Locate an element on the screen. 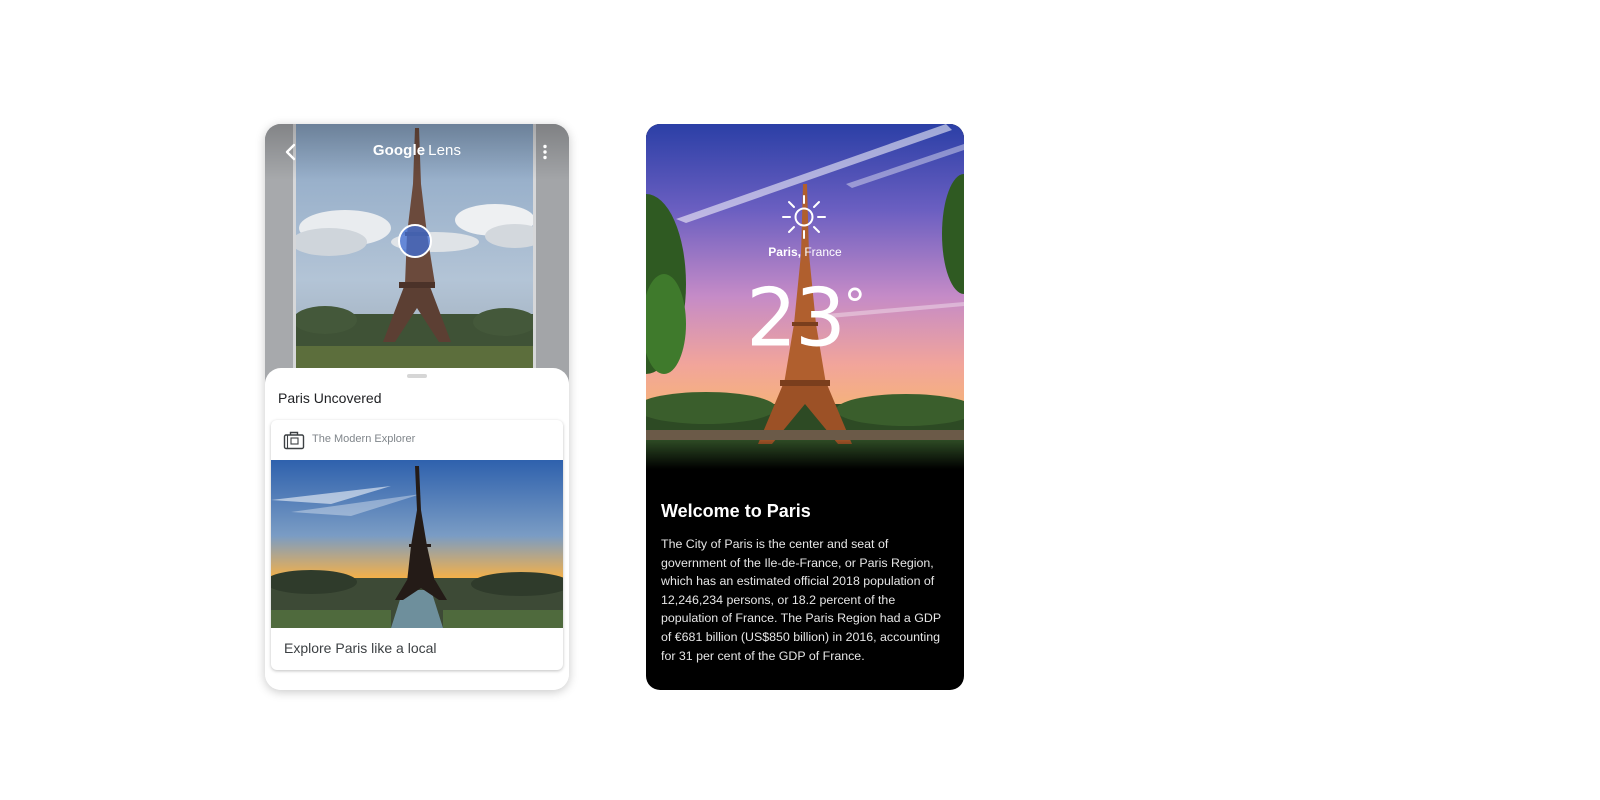 Image resolution: width=1600 pixels, height=800 pixels. sheet-title: Paris Uncovered is located at coordinates (330, 398).